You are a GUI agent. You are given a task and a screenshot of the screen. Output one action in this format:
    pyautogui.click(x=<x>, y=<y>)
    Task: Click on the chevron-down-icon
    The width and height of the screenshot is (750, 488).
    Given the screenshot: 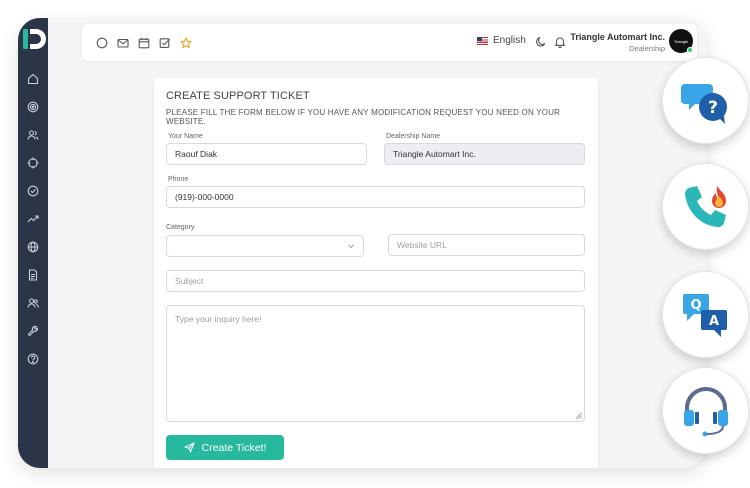 What is the action you would take?
    pyautogui.click(x=351, y=246)
    